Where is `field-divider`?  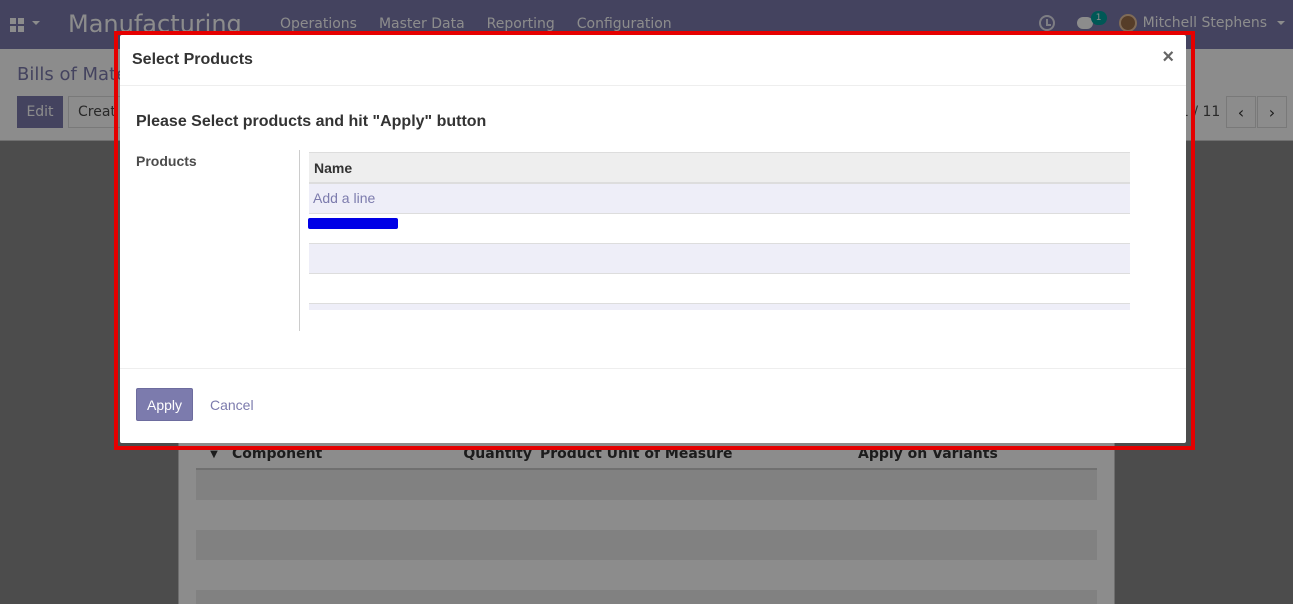 field-divider is located at coordinates (299, 240).